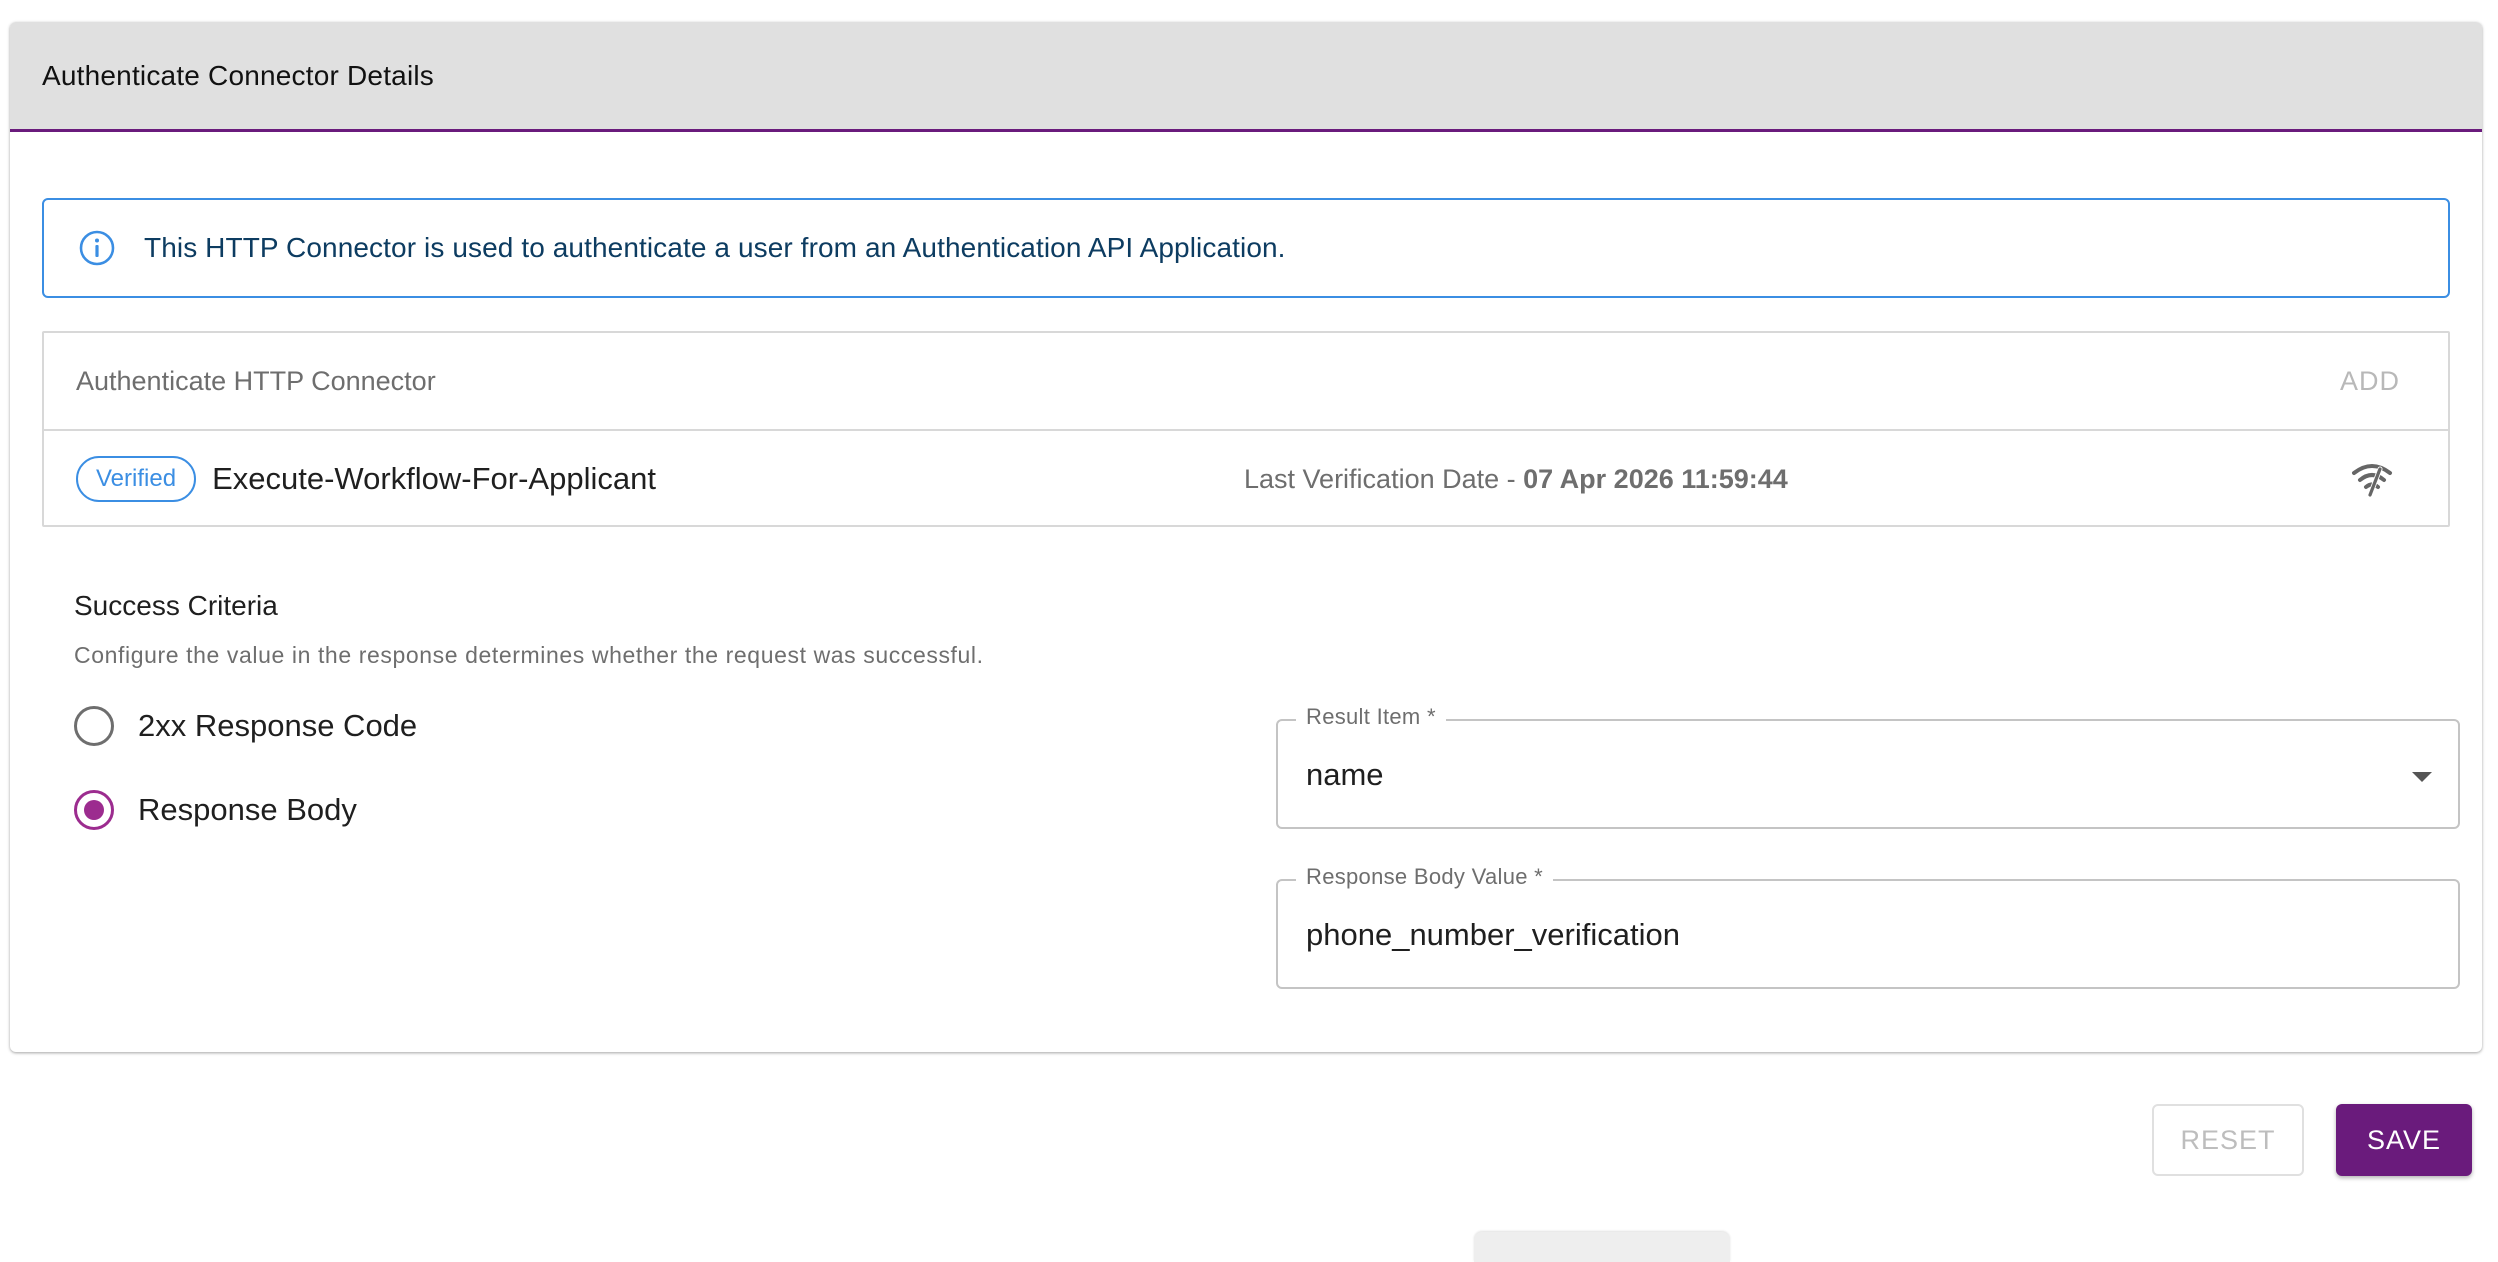 The height and width of the screenshot is (1262, 2498). What do you see at coordinates (136, 479) in the screenshot?
I see `verified-badge: Verified` at bounding box center [136, 479].